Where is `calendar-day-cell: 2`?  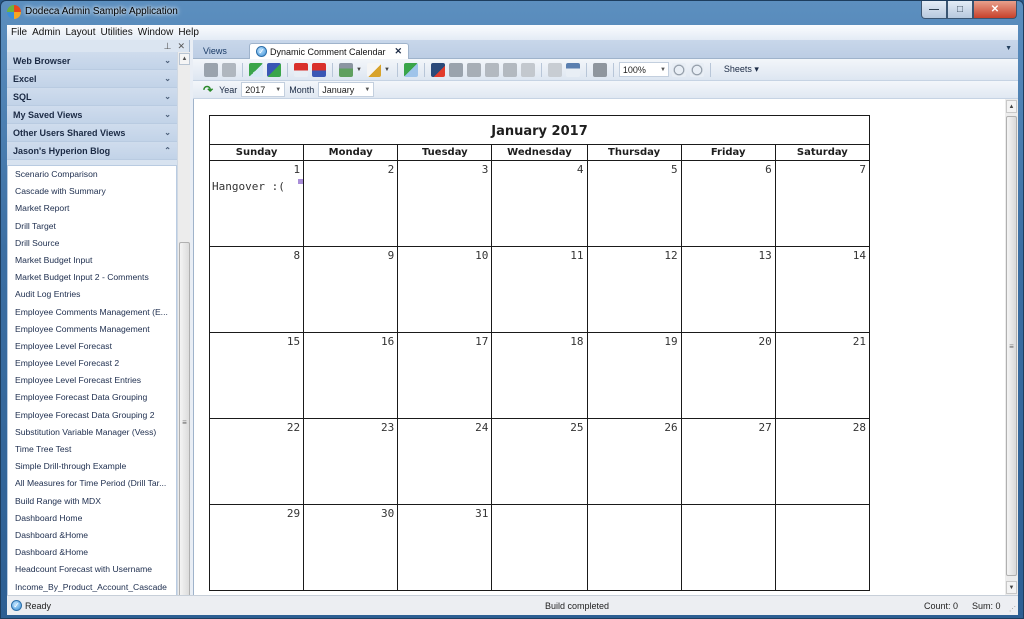
calendar-day-cell: 2 is located at coordinates (351, 203).